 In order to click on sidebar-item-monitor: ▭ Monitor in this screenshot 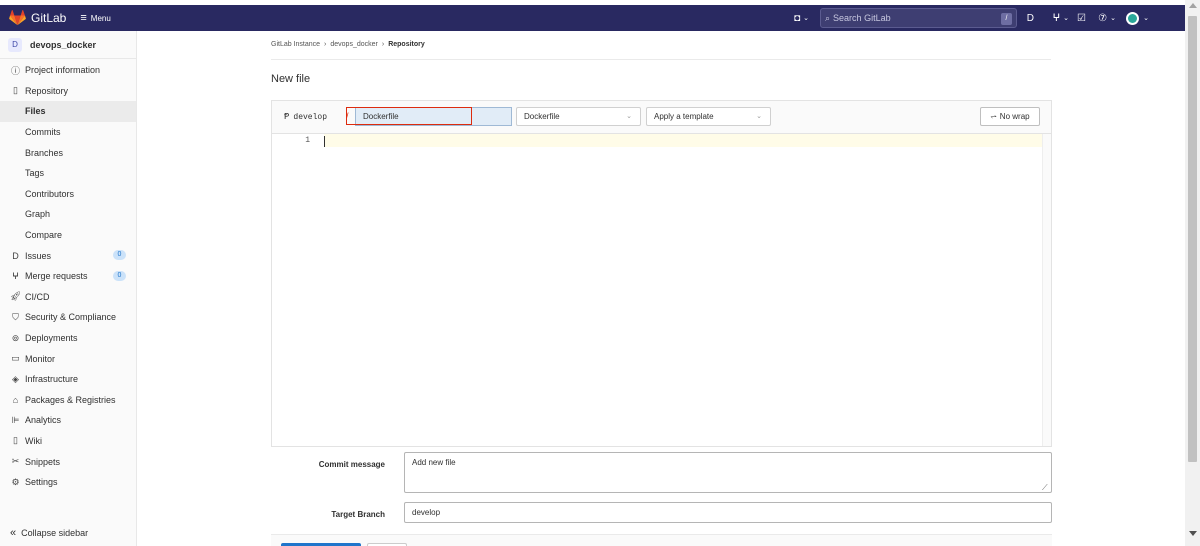, I will do `click(68, 358)`.